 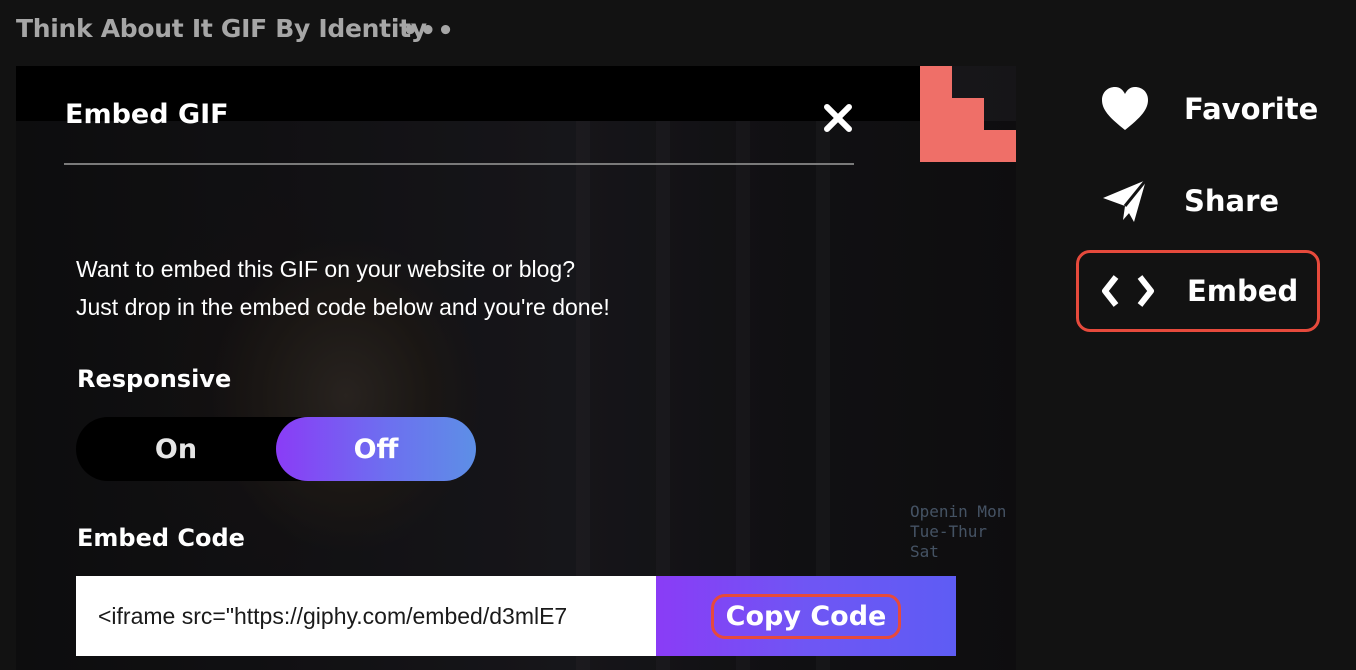 What do you see at coordinates (376, 449) in the screenshot?
I see `toggle-off-option: Off` at bounding box center [376, 449].